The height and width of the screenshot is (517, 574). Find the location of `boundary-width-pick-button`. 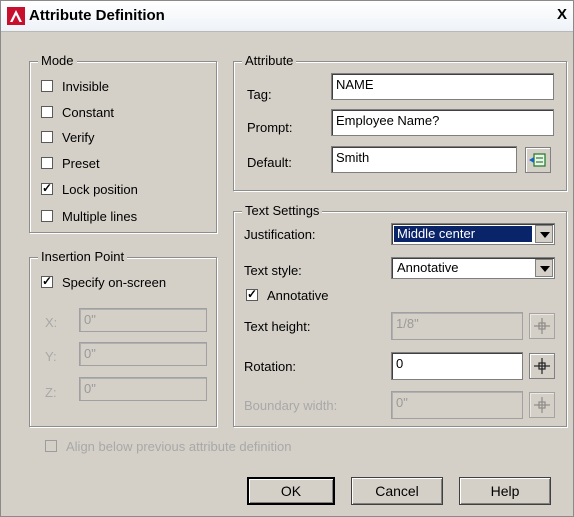

boundary-width-pick-button is located at coordinates (542, 405).